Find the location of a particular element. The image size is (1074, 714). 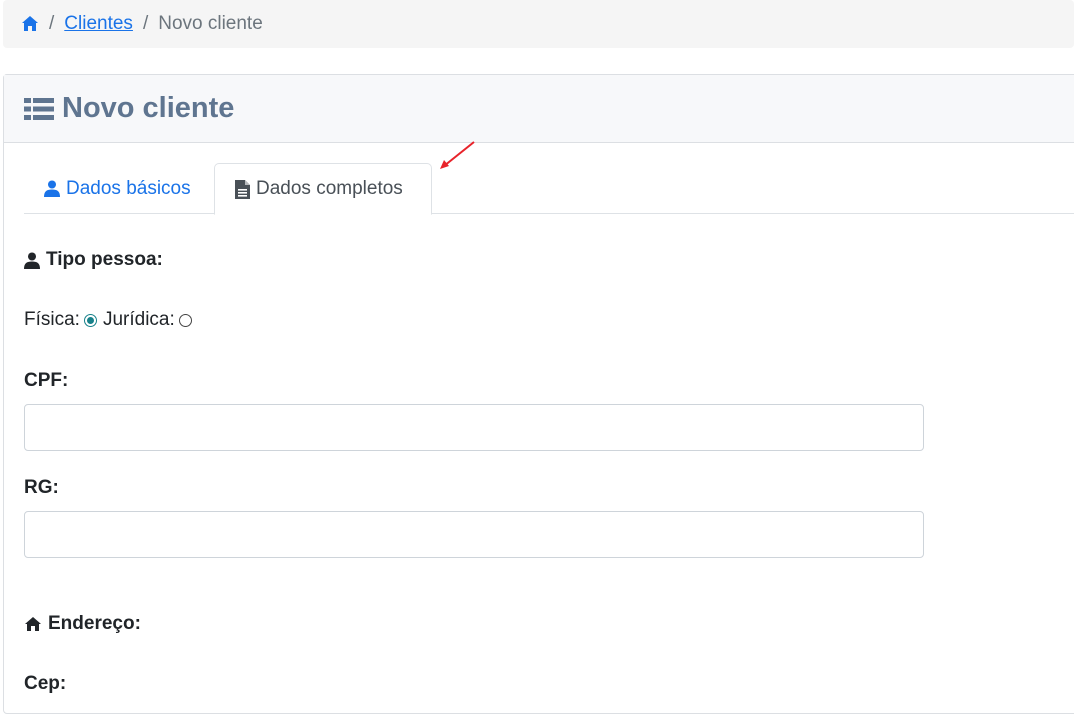

rg-label: RG: is located at coordinates (41, 487).